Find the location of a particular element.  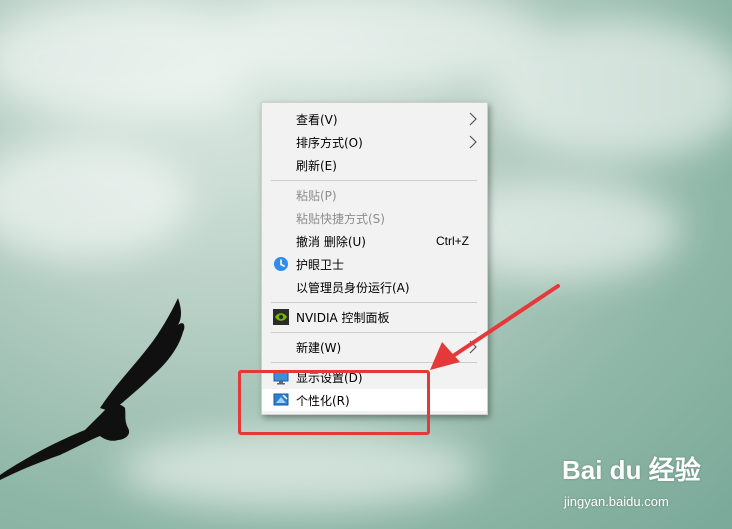

menu-item-undo-delete: 撤消 删除(U) Ctrl+Z is located at coordinates (374, 241).